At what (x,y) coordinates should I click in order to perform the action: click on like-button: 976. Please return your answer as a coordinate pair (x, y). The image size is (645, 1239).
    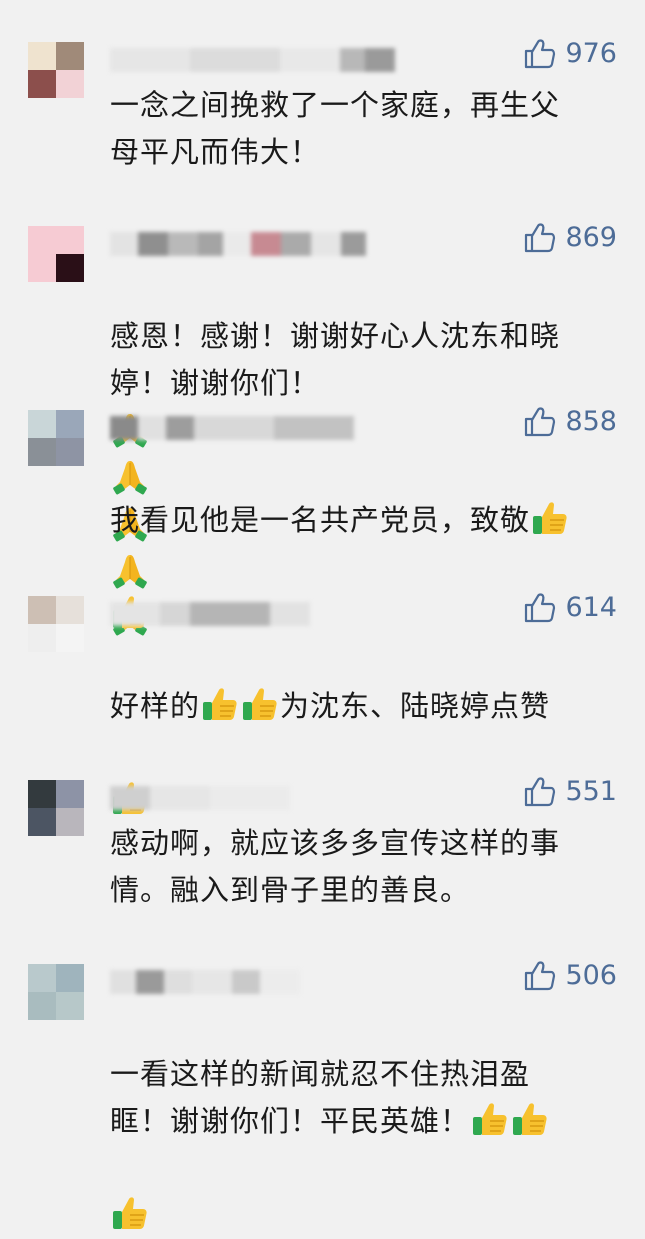
    Looking at the image, I should click on (570, 53).